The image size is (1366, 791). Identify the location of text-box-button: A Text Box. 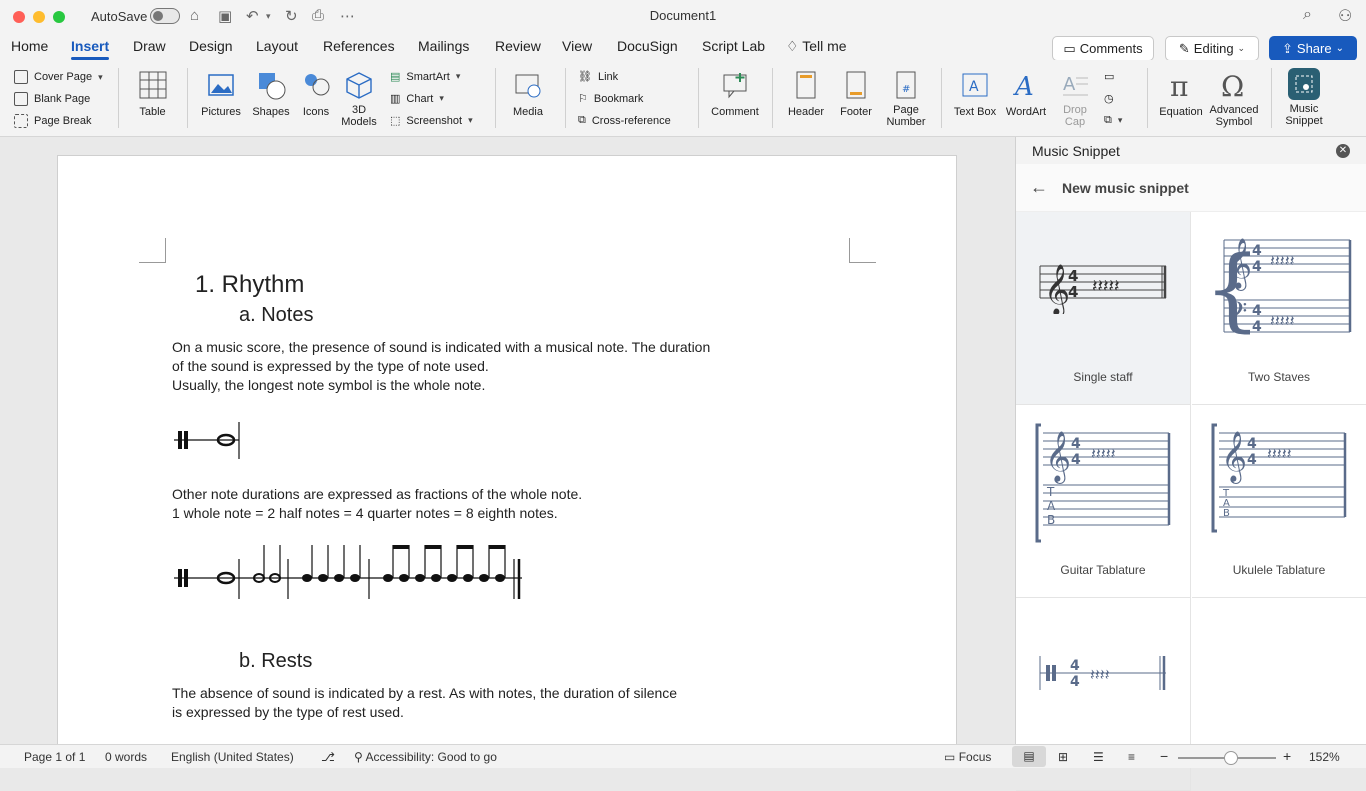
(975, 94).